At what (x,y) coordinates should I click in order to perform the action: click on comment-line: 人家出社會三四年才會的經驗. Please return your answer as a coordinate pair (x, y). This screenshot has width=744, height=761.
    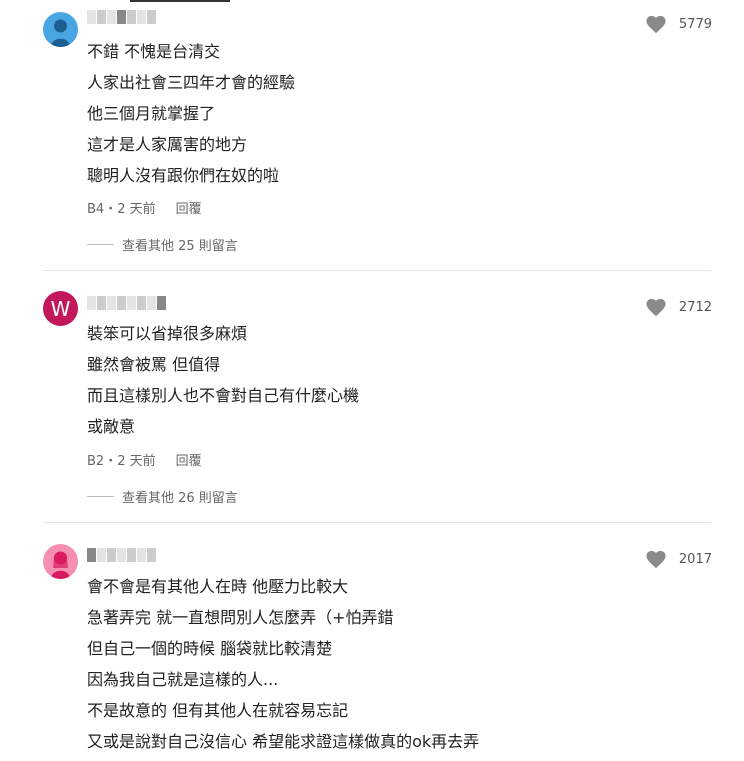
    Looking at the image, I should click on (191, 82).